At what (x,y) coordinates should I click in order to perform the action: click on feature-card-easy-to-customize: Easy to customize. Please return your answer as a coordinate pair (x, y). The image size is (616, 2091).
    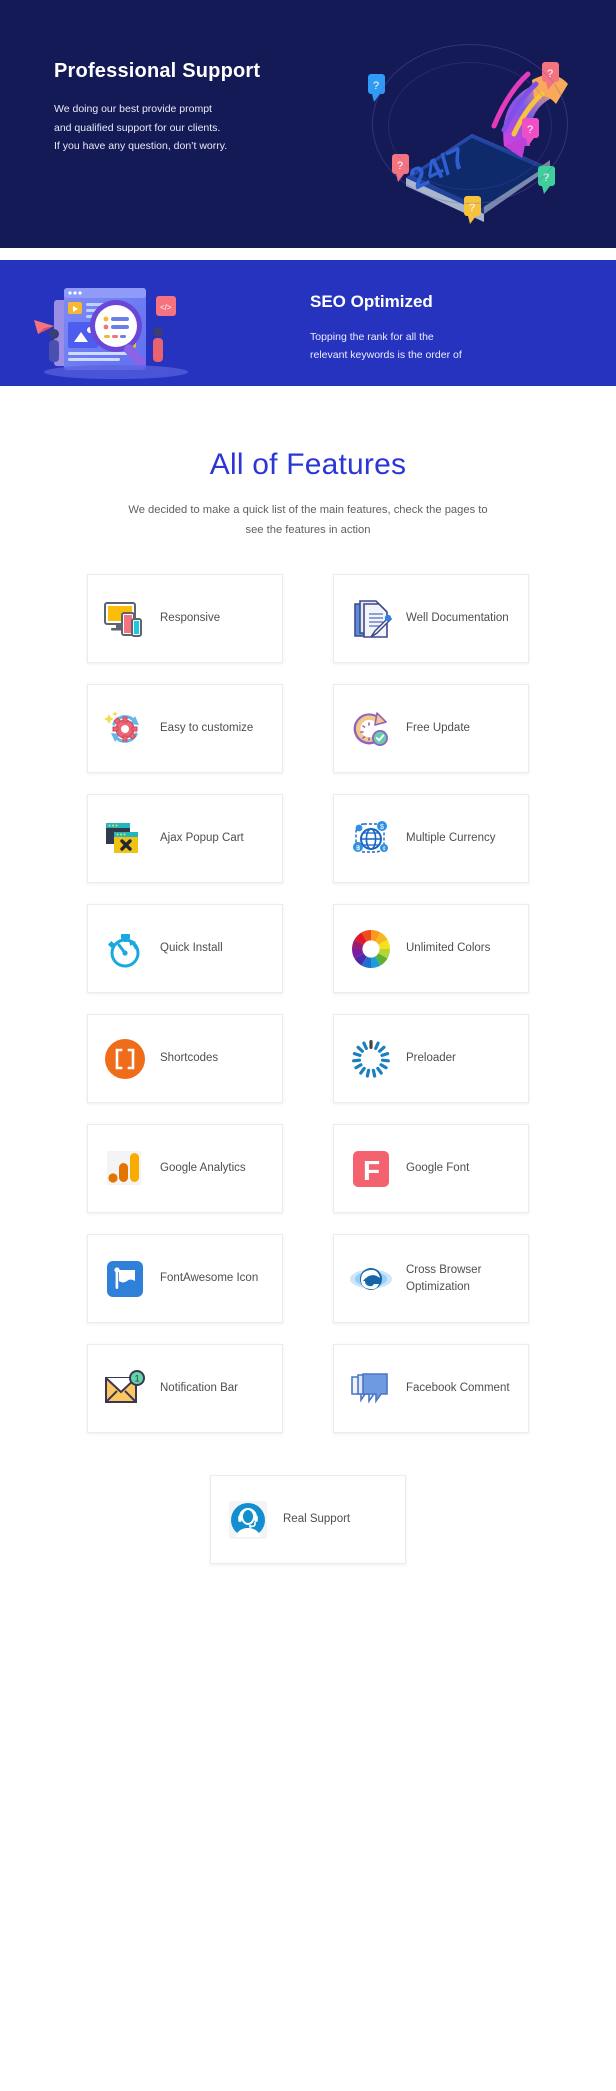
    Looking at the image, I should click on (185, 729).